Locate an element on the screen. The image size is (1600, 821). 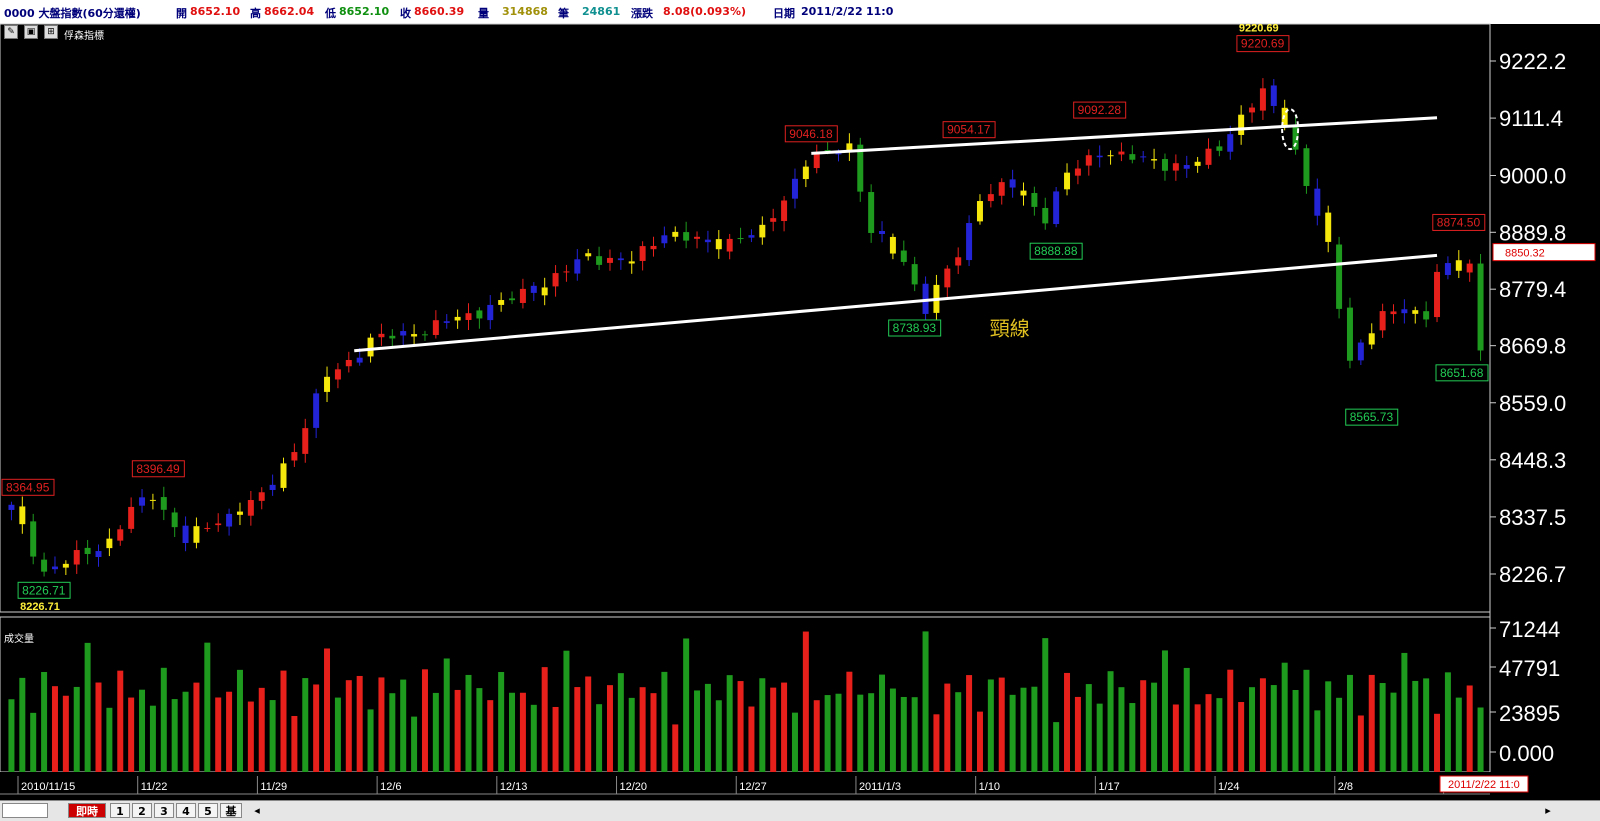
high-label: 9092.28 is located at coordinates (1100, 110).